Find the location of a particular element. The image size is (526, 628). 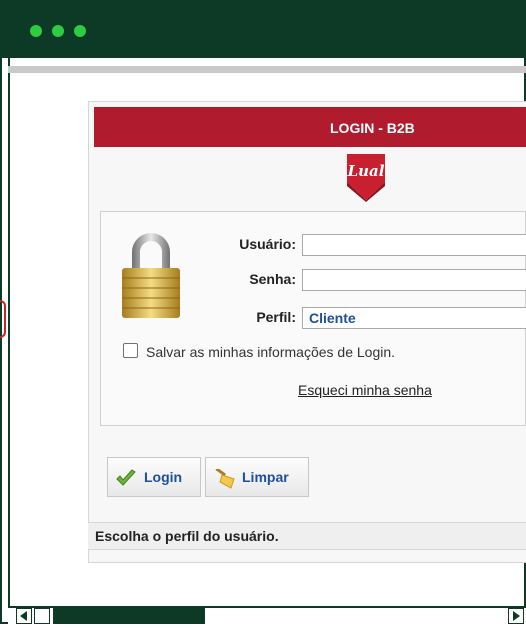

user-input is located at coordinates (414, 245).